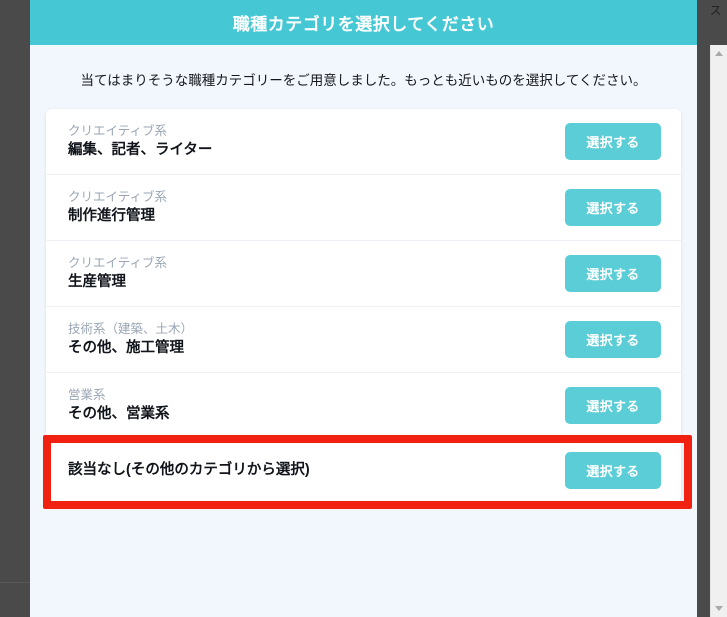  I want to click on category-texts: クリエイティブ系 生産管理, so click(117, 274).